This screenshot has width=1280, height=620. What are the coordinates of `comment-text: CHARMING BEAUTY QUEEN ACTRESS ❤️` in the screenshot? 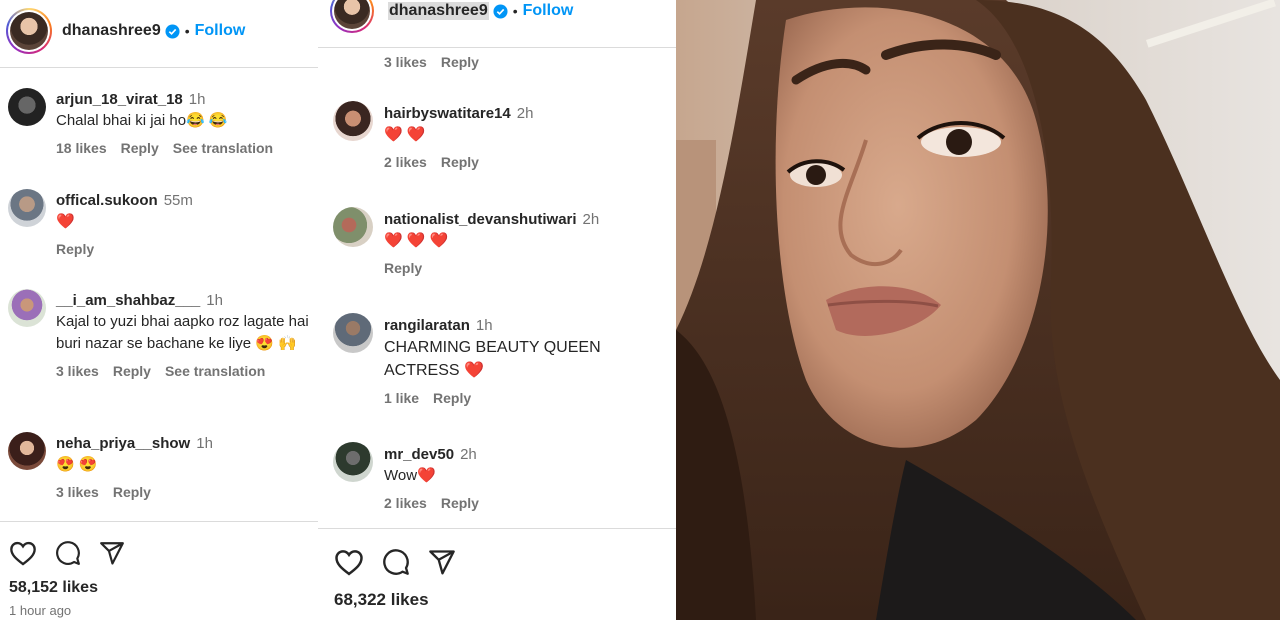 It's located at (492, 359).